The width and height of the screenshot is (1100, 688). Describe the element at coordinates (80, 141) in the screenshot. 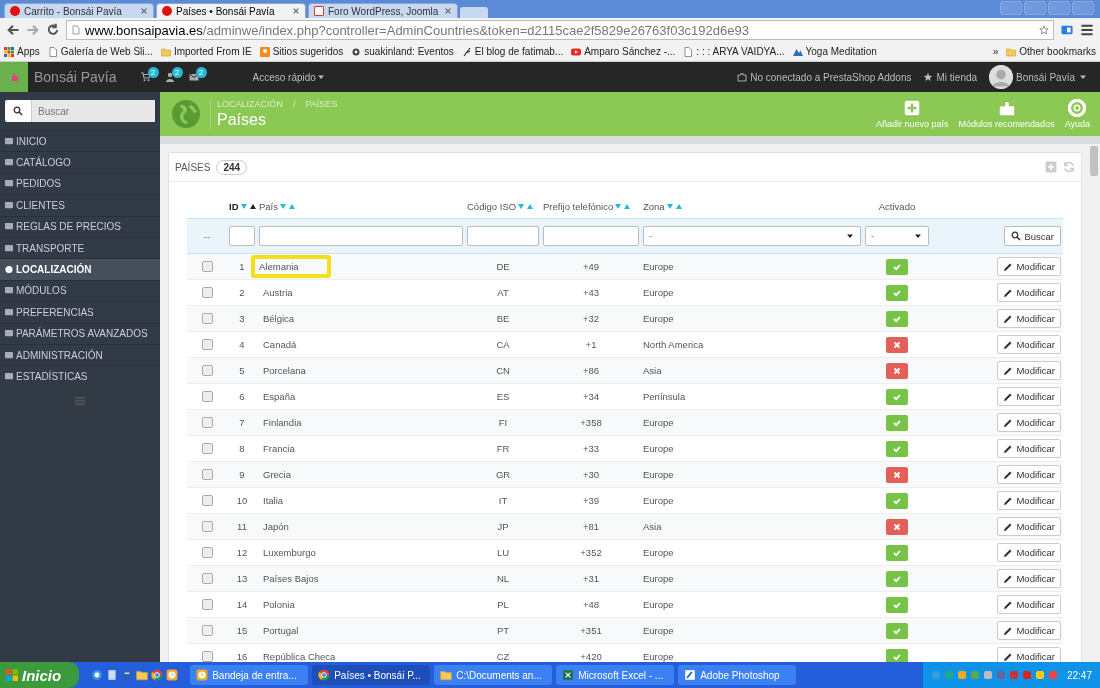

I see `sidebar-item: INICIO` at that location.